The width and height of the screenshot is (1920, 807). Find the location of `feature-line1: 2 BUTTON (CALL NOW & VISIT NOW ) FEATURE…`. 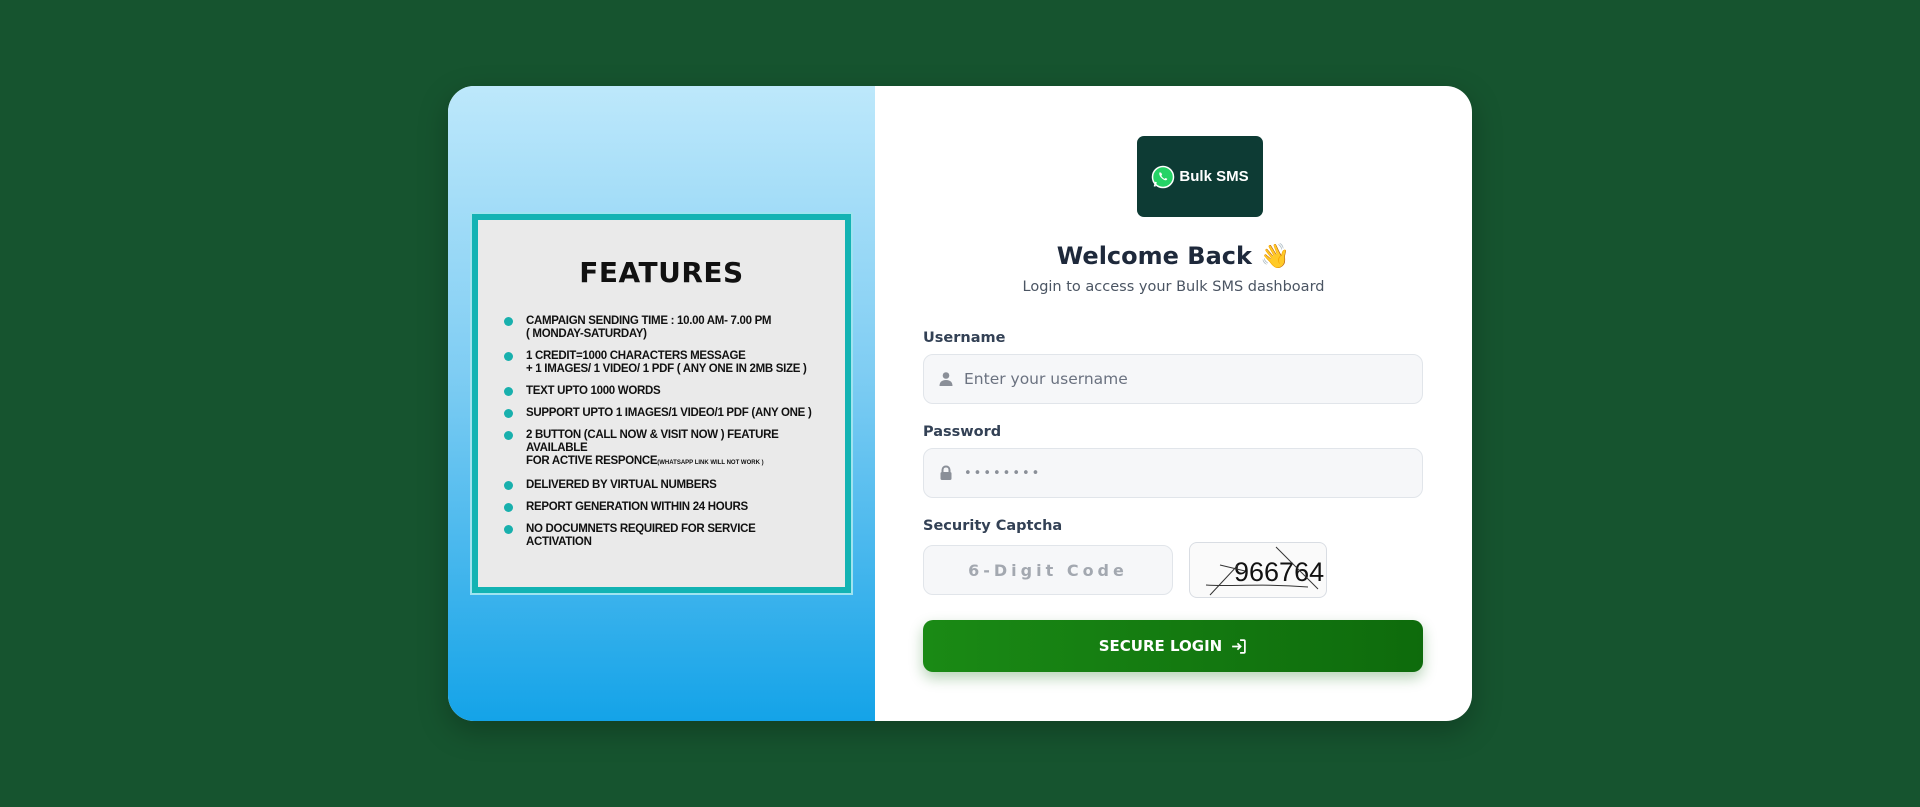

feature-line1: 2 BUTTON (CALL NOW & VISIT NOW ) FEATURE… is located at coordinates (652, 441).